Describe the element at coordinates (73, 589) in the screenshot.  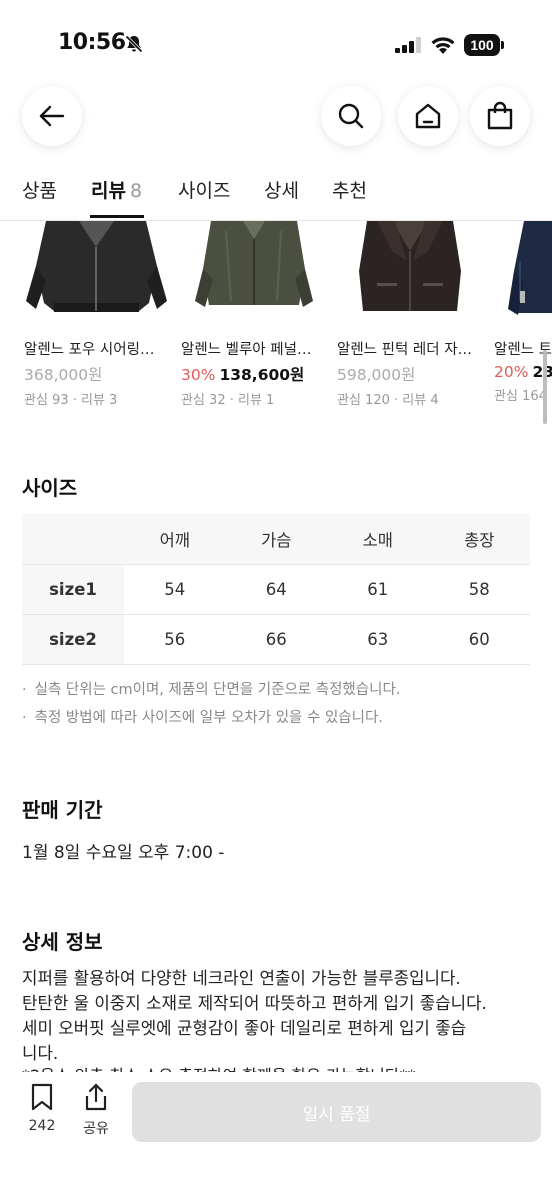
I see `row-label: size1` at that location.